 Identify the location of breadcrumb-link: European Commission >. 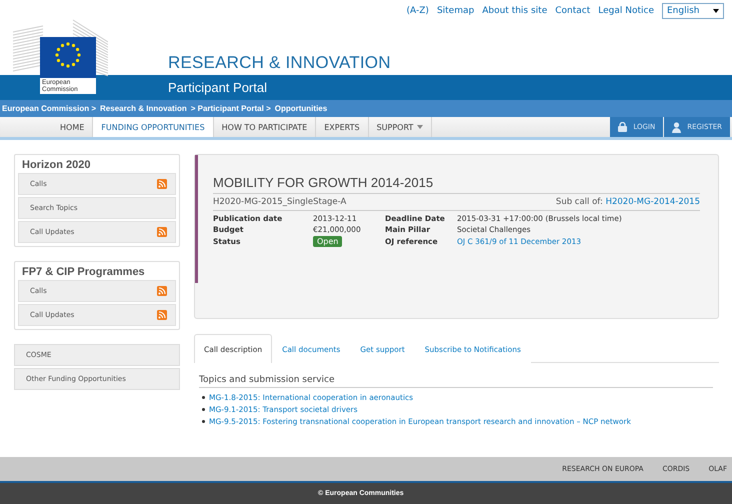
(49, 108).